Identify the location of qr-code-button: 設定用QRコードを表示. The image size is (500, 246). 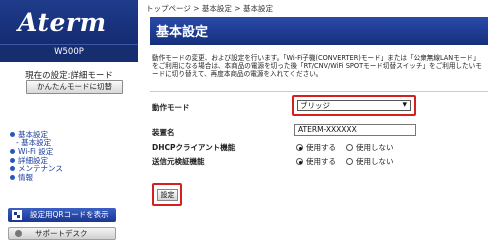
(62, 215).